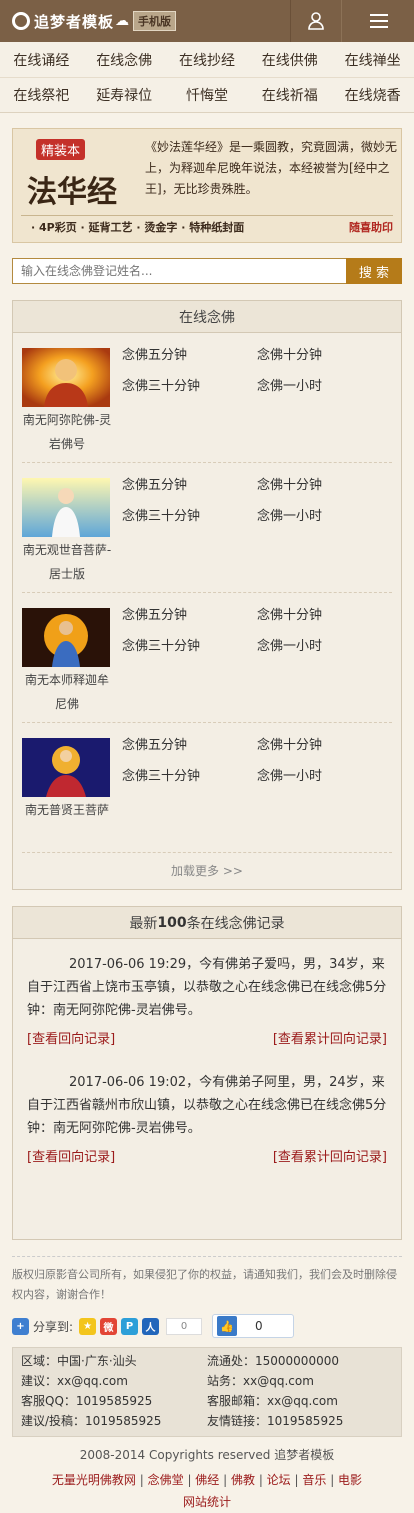  Describe the element at coordinates (272, 1401) in the screenshot. I see `info-email: 客服邮箱：xx@qq.com` at that location.